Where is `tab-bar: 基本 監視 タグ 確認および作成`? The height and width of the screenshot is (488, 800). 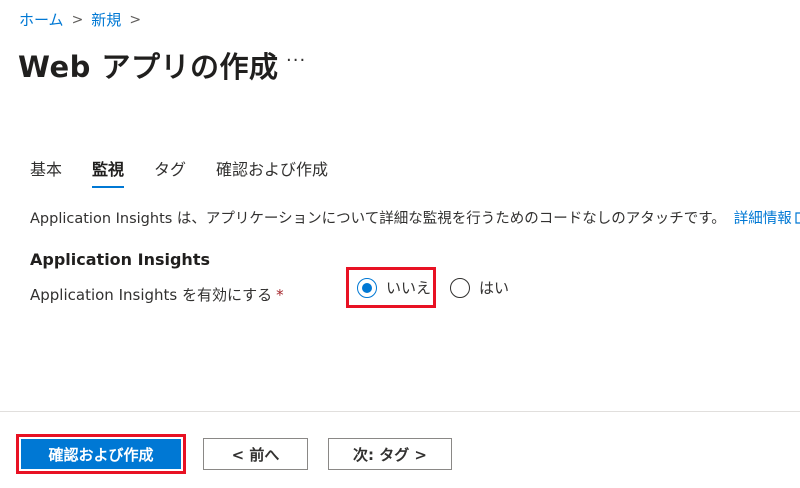 tab-bar: 基本 監視 タグ 確認および作成 is located at coordinates (194, 172).